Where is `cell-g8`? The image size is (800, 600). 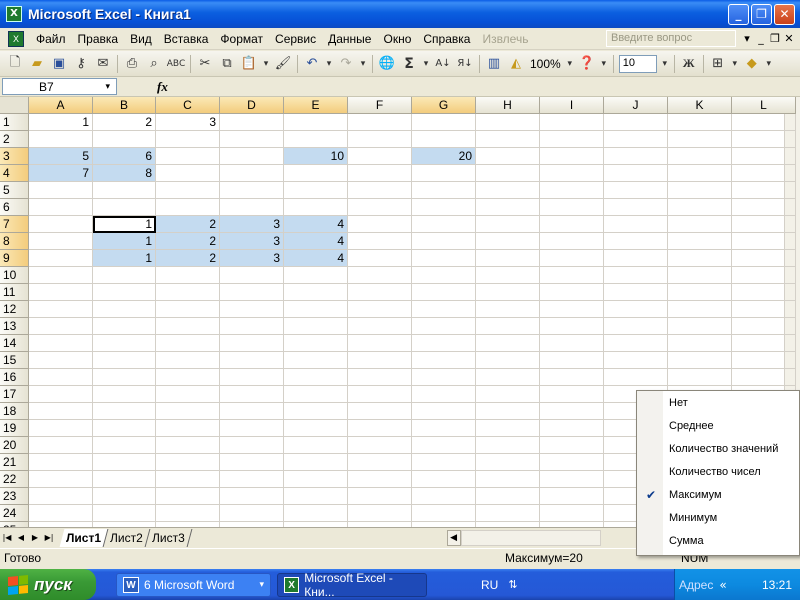 cell-g8 is located at coordinates (444, 241).